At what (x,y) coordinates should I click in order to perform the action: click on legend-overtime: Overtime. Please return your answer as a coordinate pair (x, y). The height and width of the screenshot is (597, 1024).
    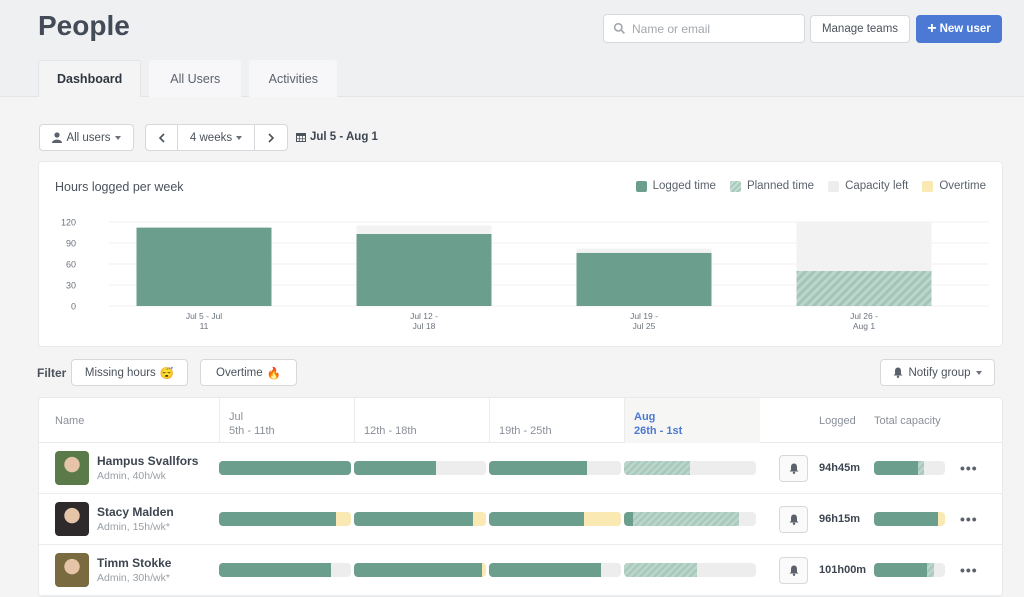
    Looking at the image, I should click on (954, 186).